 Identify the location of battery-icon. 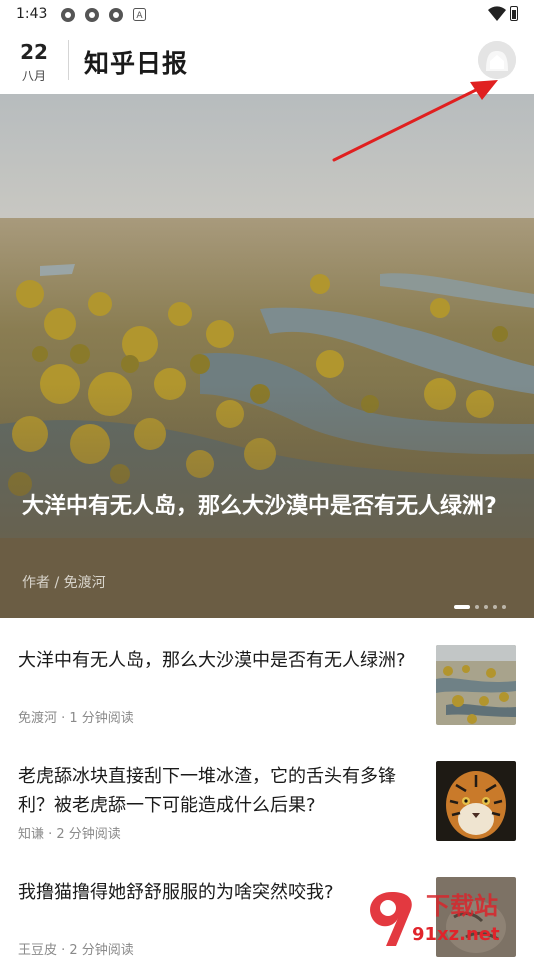
(514, 13).